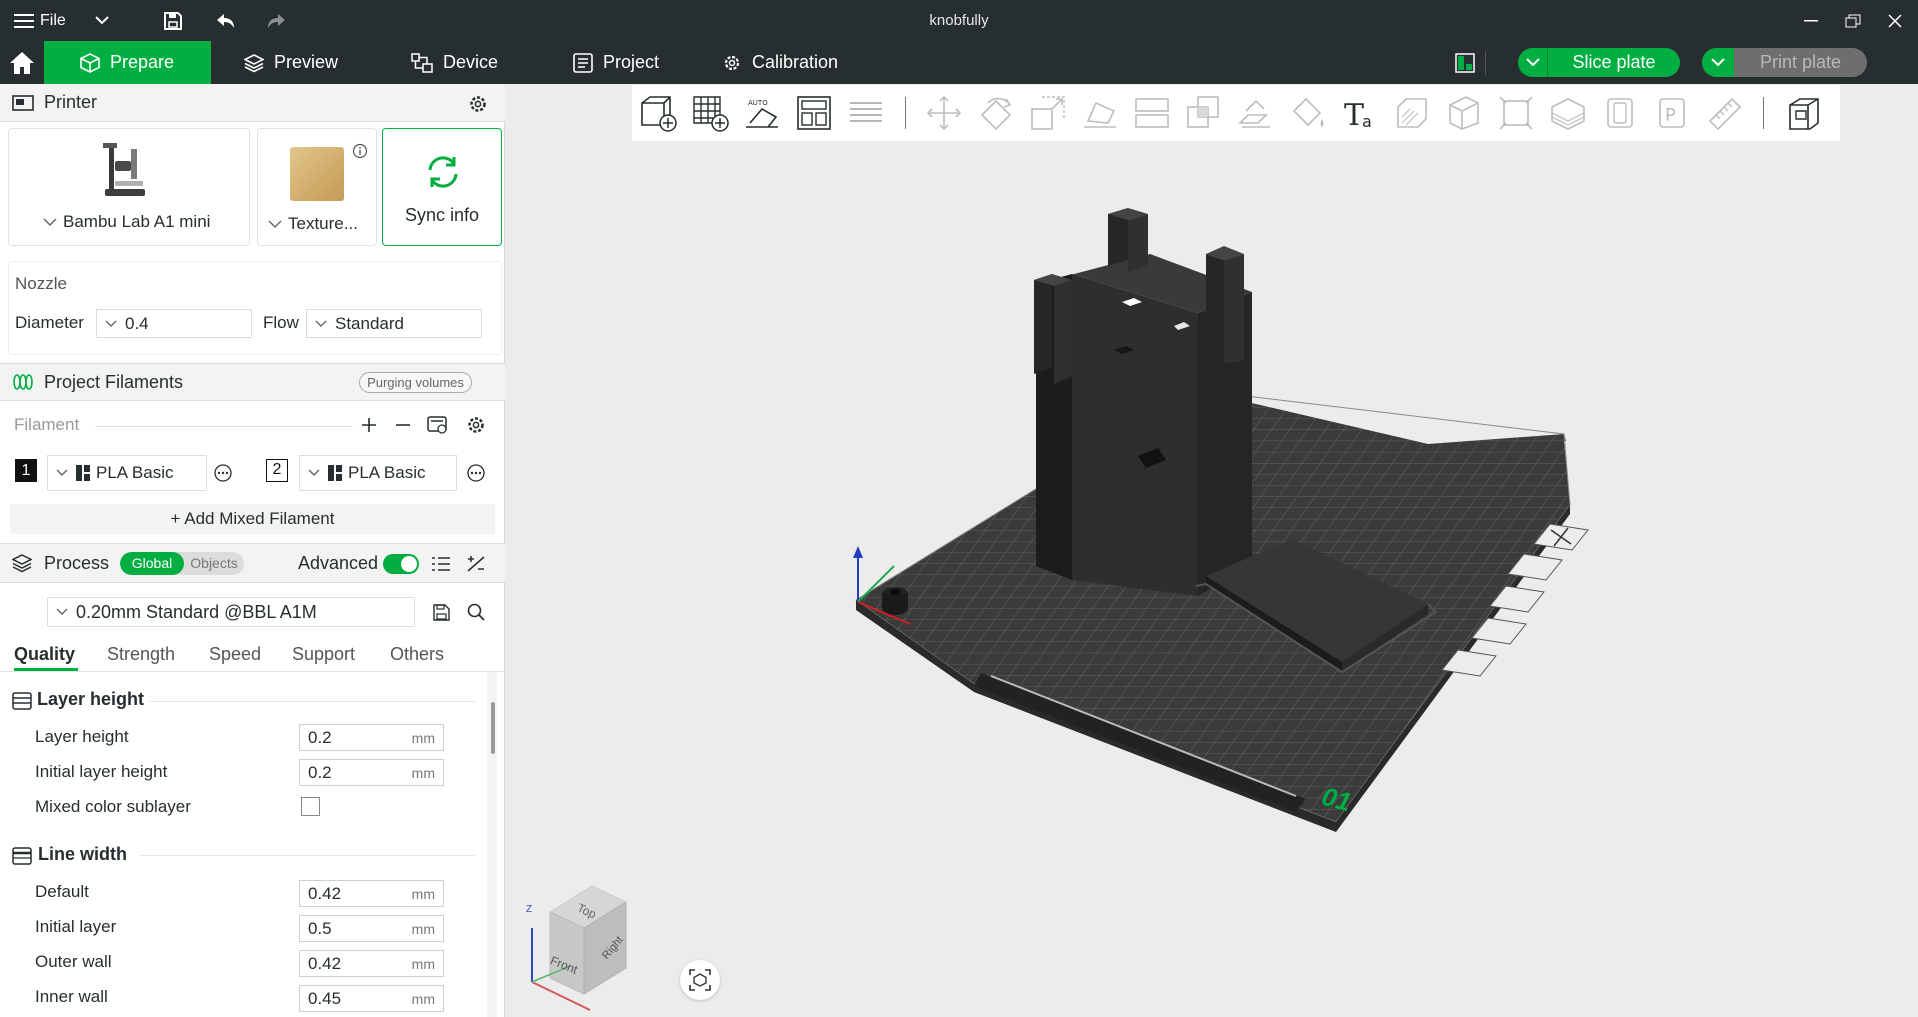 The image size is (1918, 1017). I want to click on object-toolbar: AUTO Ta P, so click(1236, 113).